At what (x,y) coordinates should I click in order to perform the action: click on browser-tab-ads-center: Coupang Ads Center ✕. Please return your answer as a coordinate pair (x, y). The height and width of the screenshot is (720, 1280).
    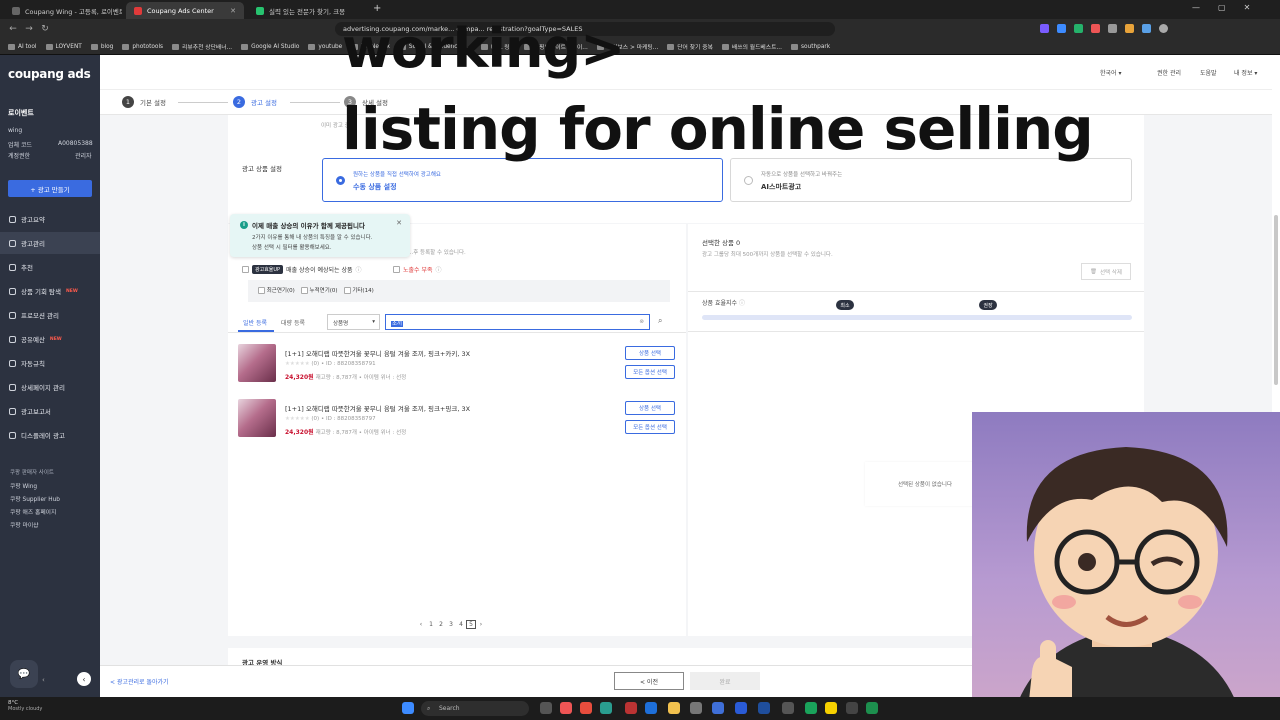
    Looking at the image, I should click on (185, 10).